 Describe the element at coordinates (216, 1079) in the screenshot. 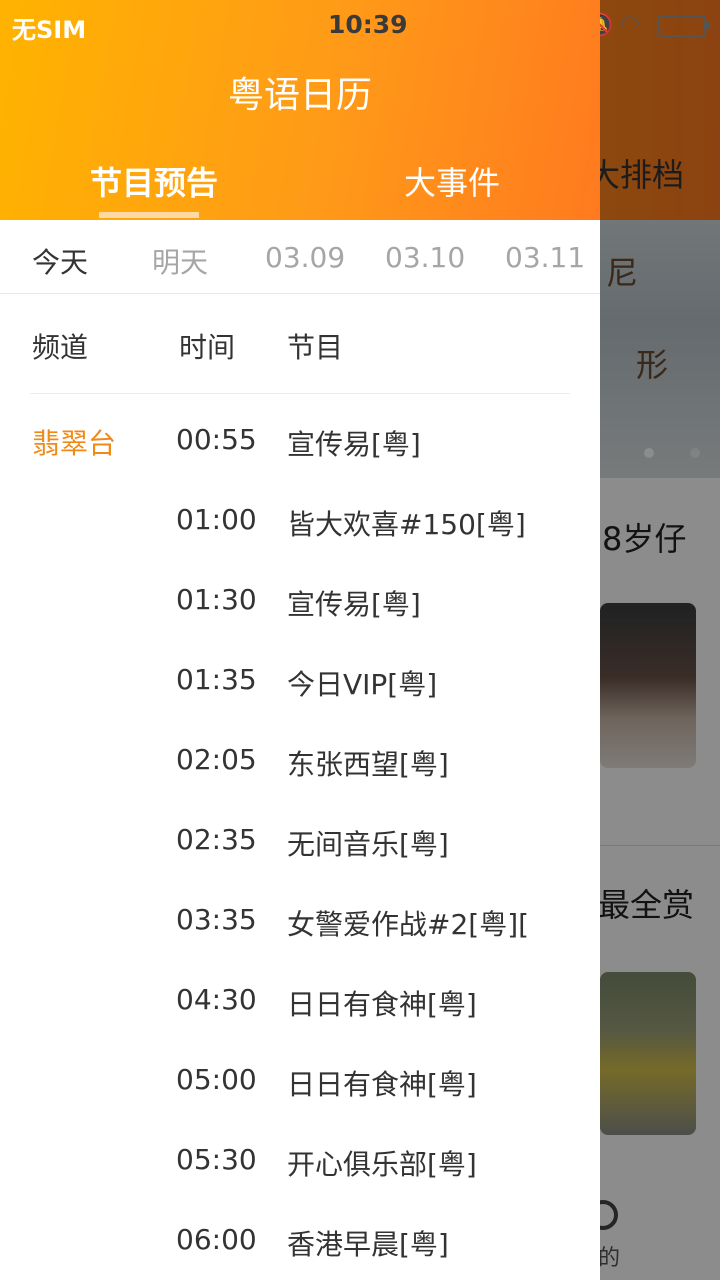

I see `program-time: 05:00` at that location.